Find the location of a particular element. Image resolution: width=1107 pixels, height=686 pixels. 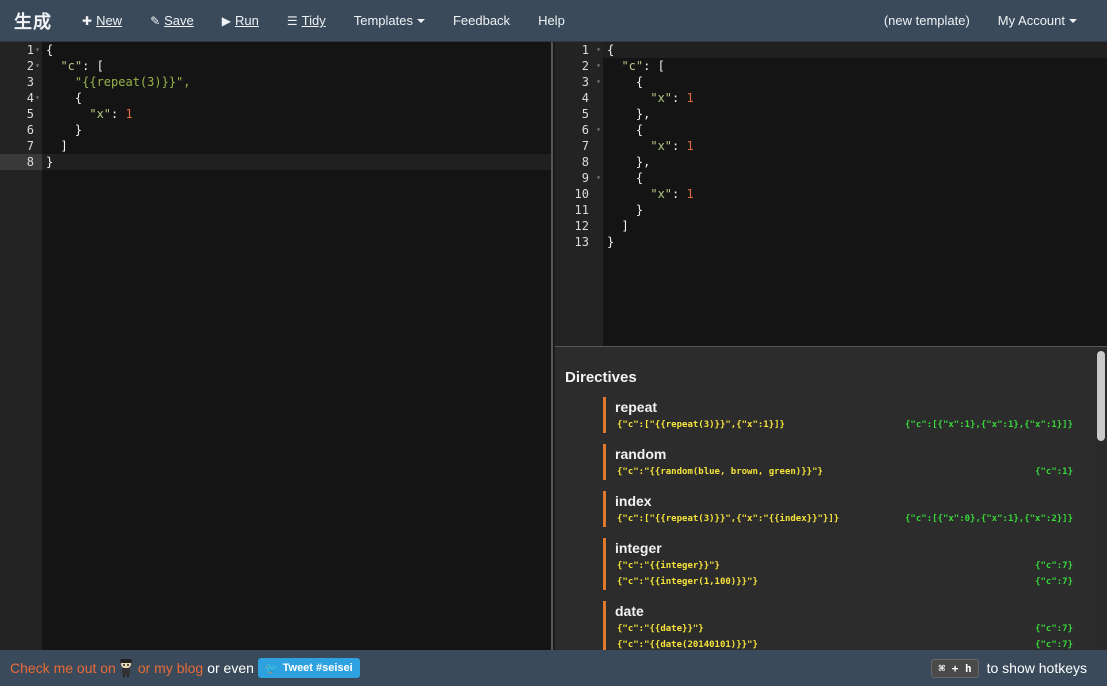

blog-link: or my blog is located at coordinates (170, 668).